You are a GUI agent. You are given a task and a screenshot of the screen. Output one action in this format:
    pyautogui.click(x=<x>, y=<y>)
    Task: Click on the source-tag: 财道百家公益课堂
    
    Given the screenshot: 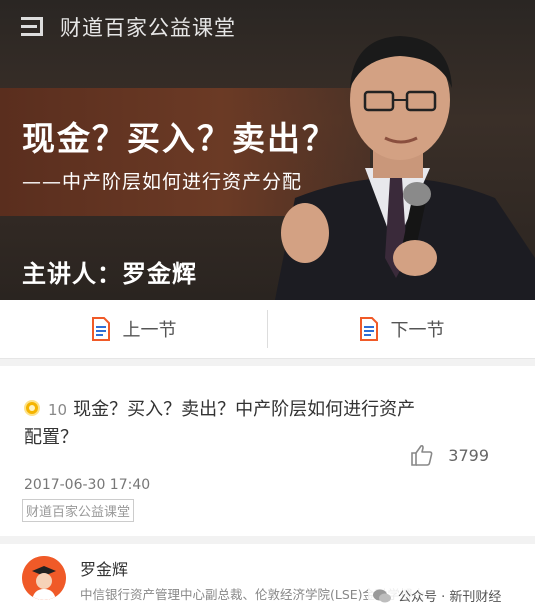 What is the action you would take?
    pyautogui.click(x=78, y=510)
    